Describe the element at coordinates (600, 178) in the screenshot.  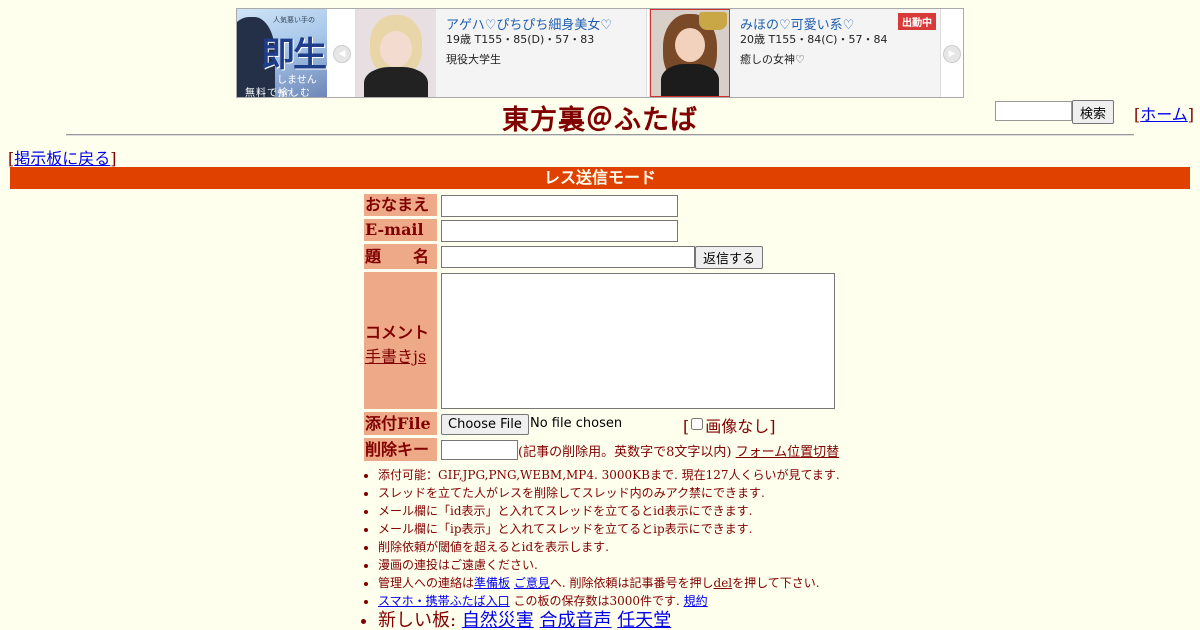
I see `mode-bar: レス送信モード` at that location.